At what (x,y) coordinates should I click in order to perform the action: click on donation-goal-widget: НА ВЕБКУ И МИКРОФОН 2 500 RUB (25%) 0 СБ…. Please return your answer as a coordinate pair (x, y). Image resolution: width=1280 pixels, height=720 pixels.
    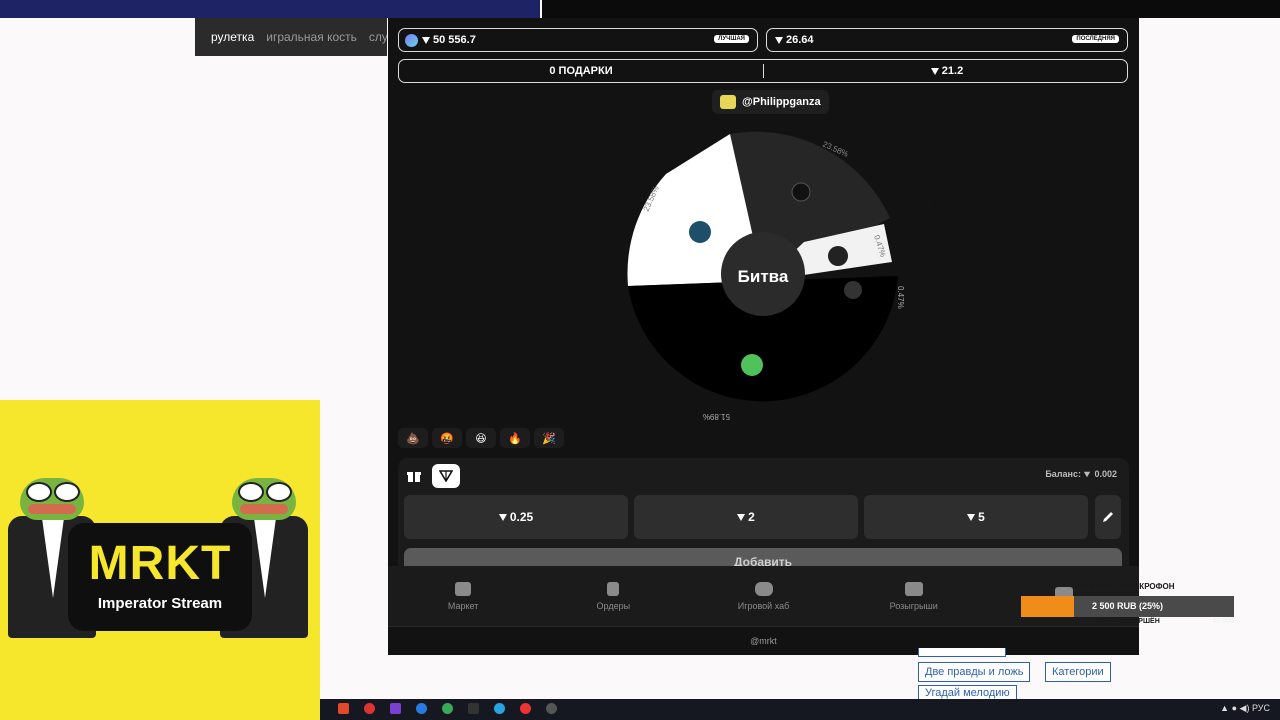
    Looking at the image, I should click on (1127, 605).